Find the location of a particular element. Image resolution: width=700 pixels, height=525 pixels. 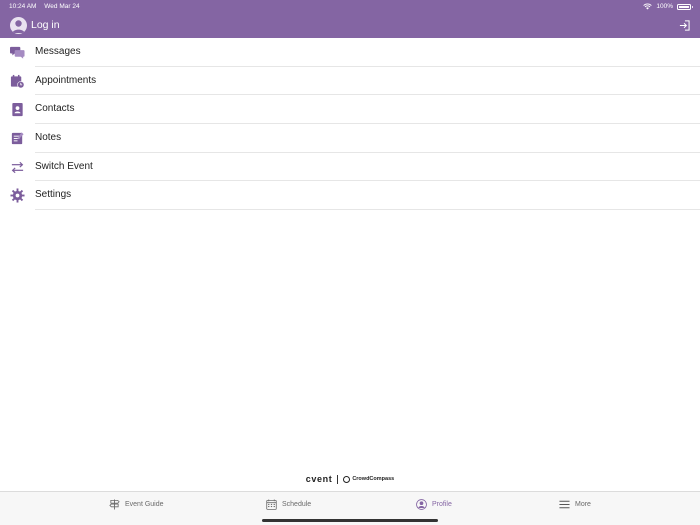

tab-schedule: Schedule is located at coordinates (288, 504).